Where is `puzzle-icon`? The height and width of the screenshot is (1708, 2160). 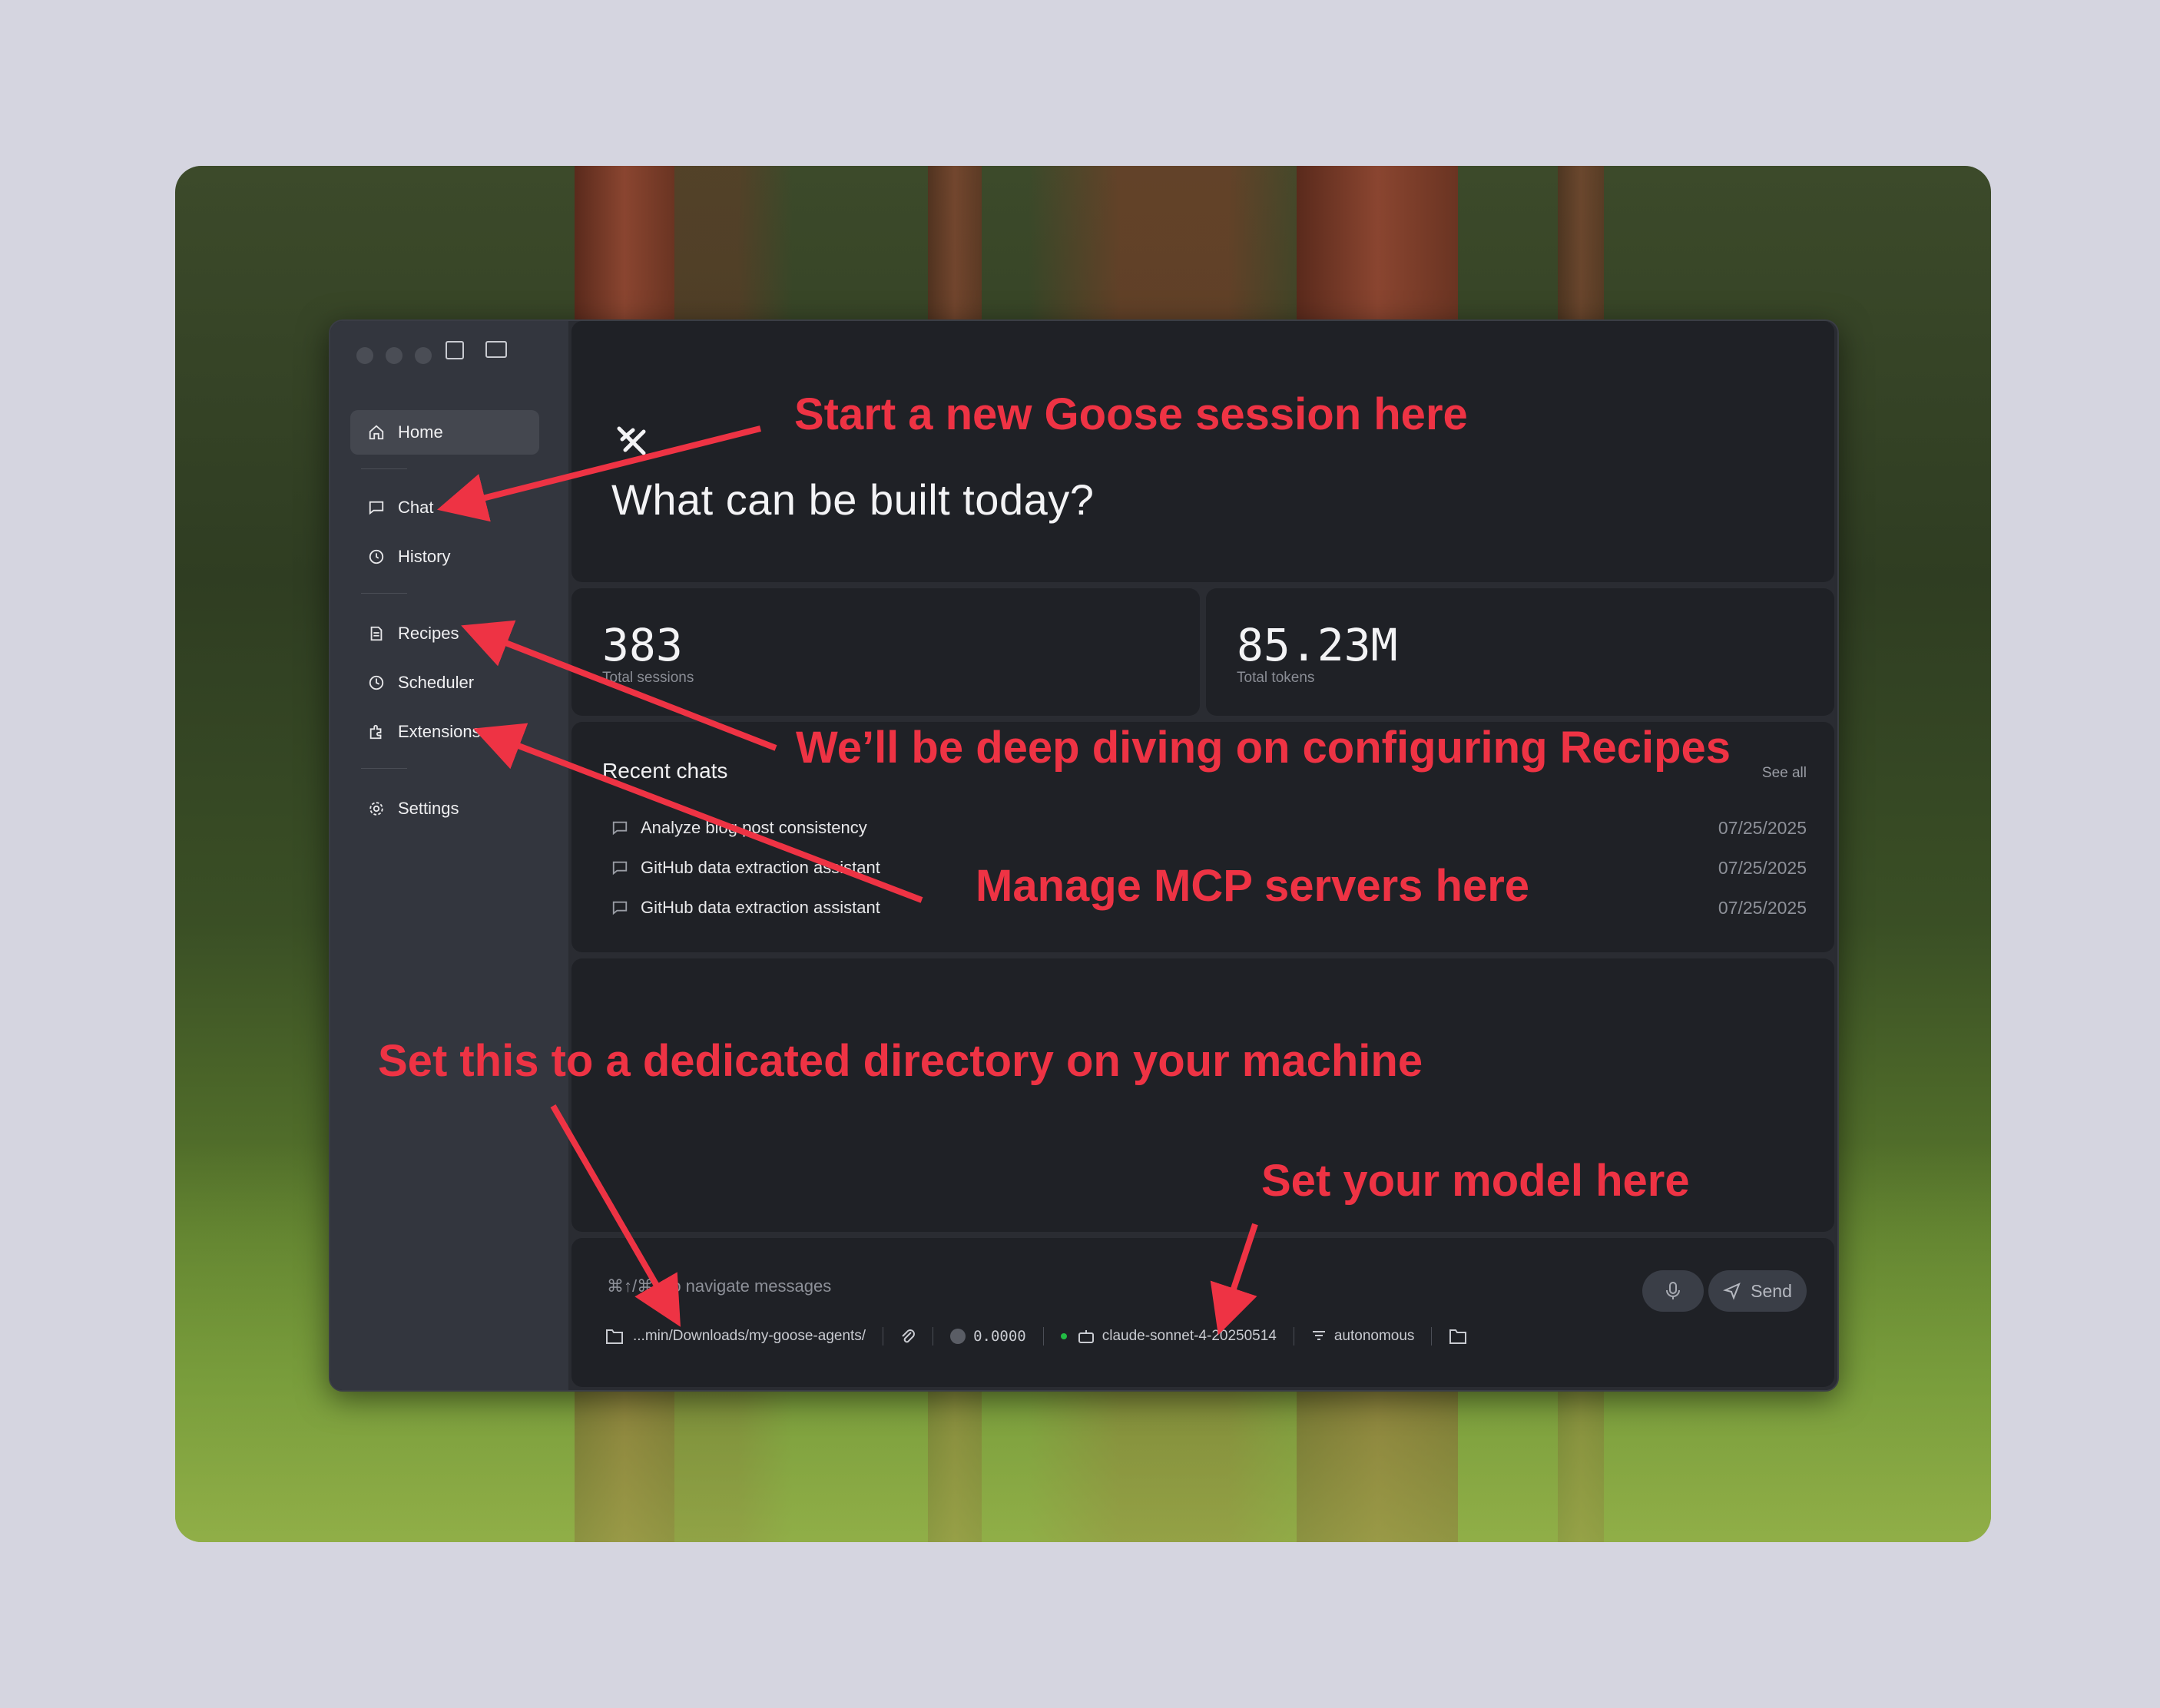 puzzle-icon is located at coordinates (376, 732).